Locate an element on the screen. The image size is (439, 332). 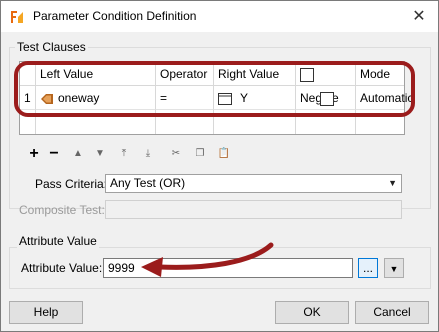
empty-row-number is located at coordinates (28, 122).